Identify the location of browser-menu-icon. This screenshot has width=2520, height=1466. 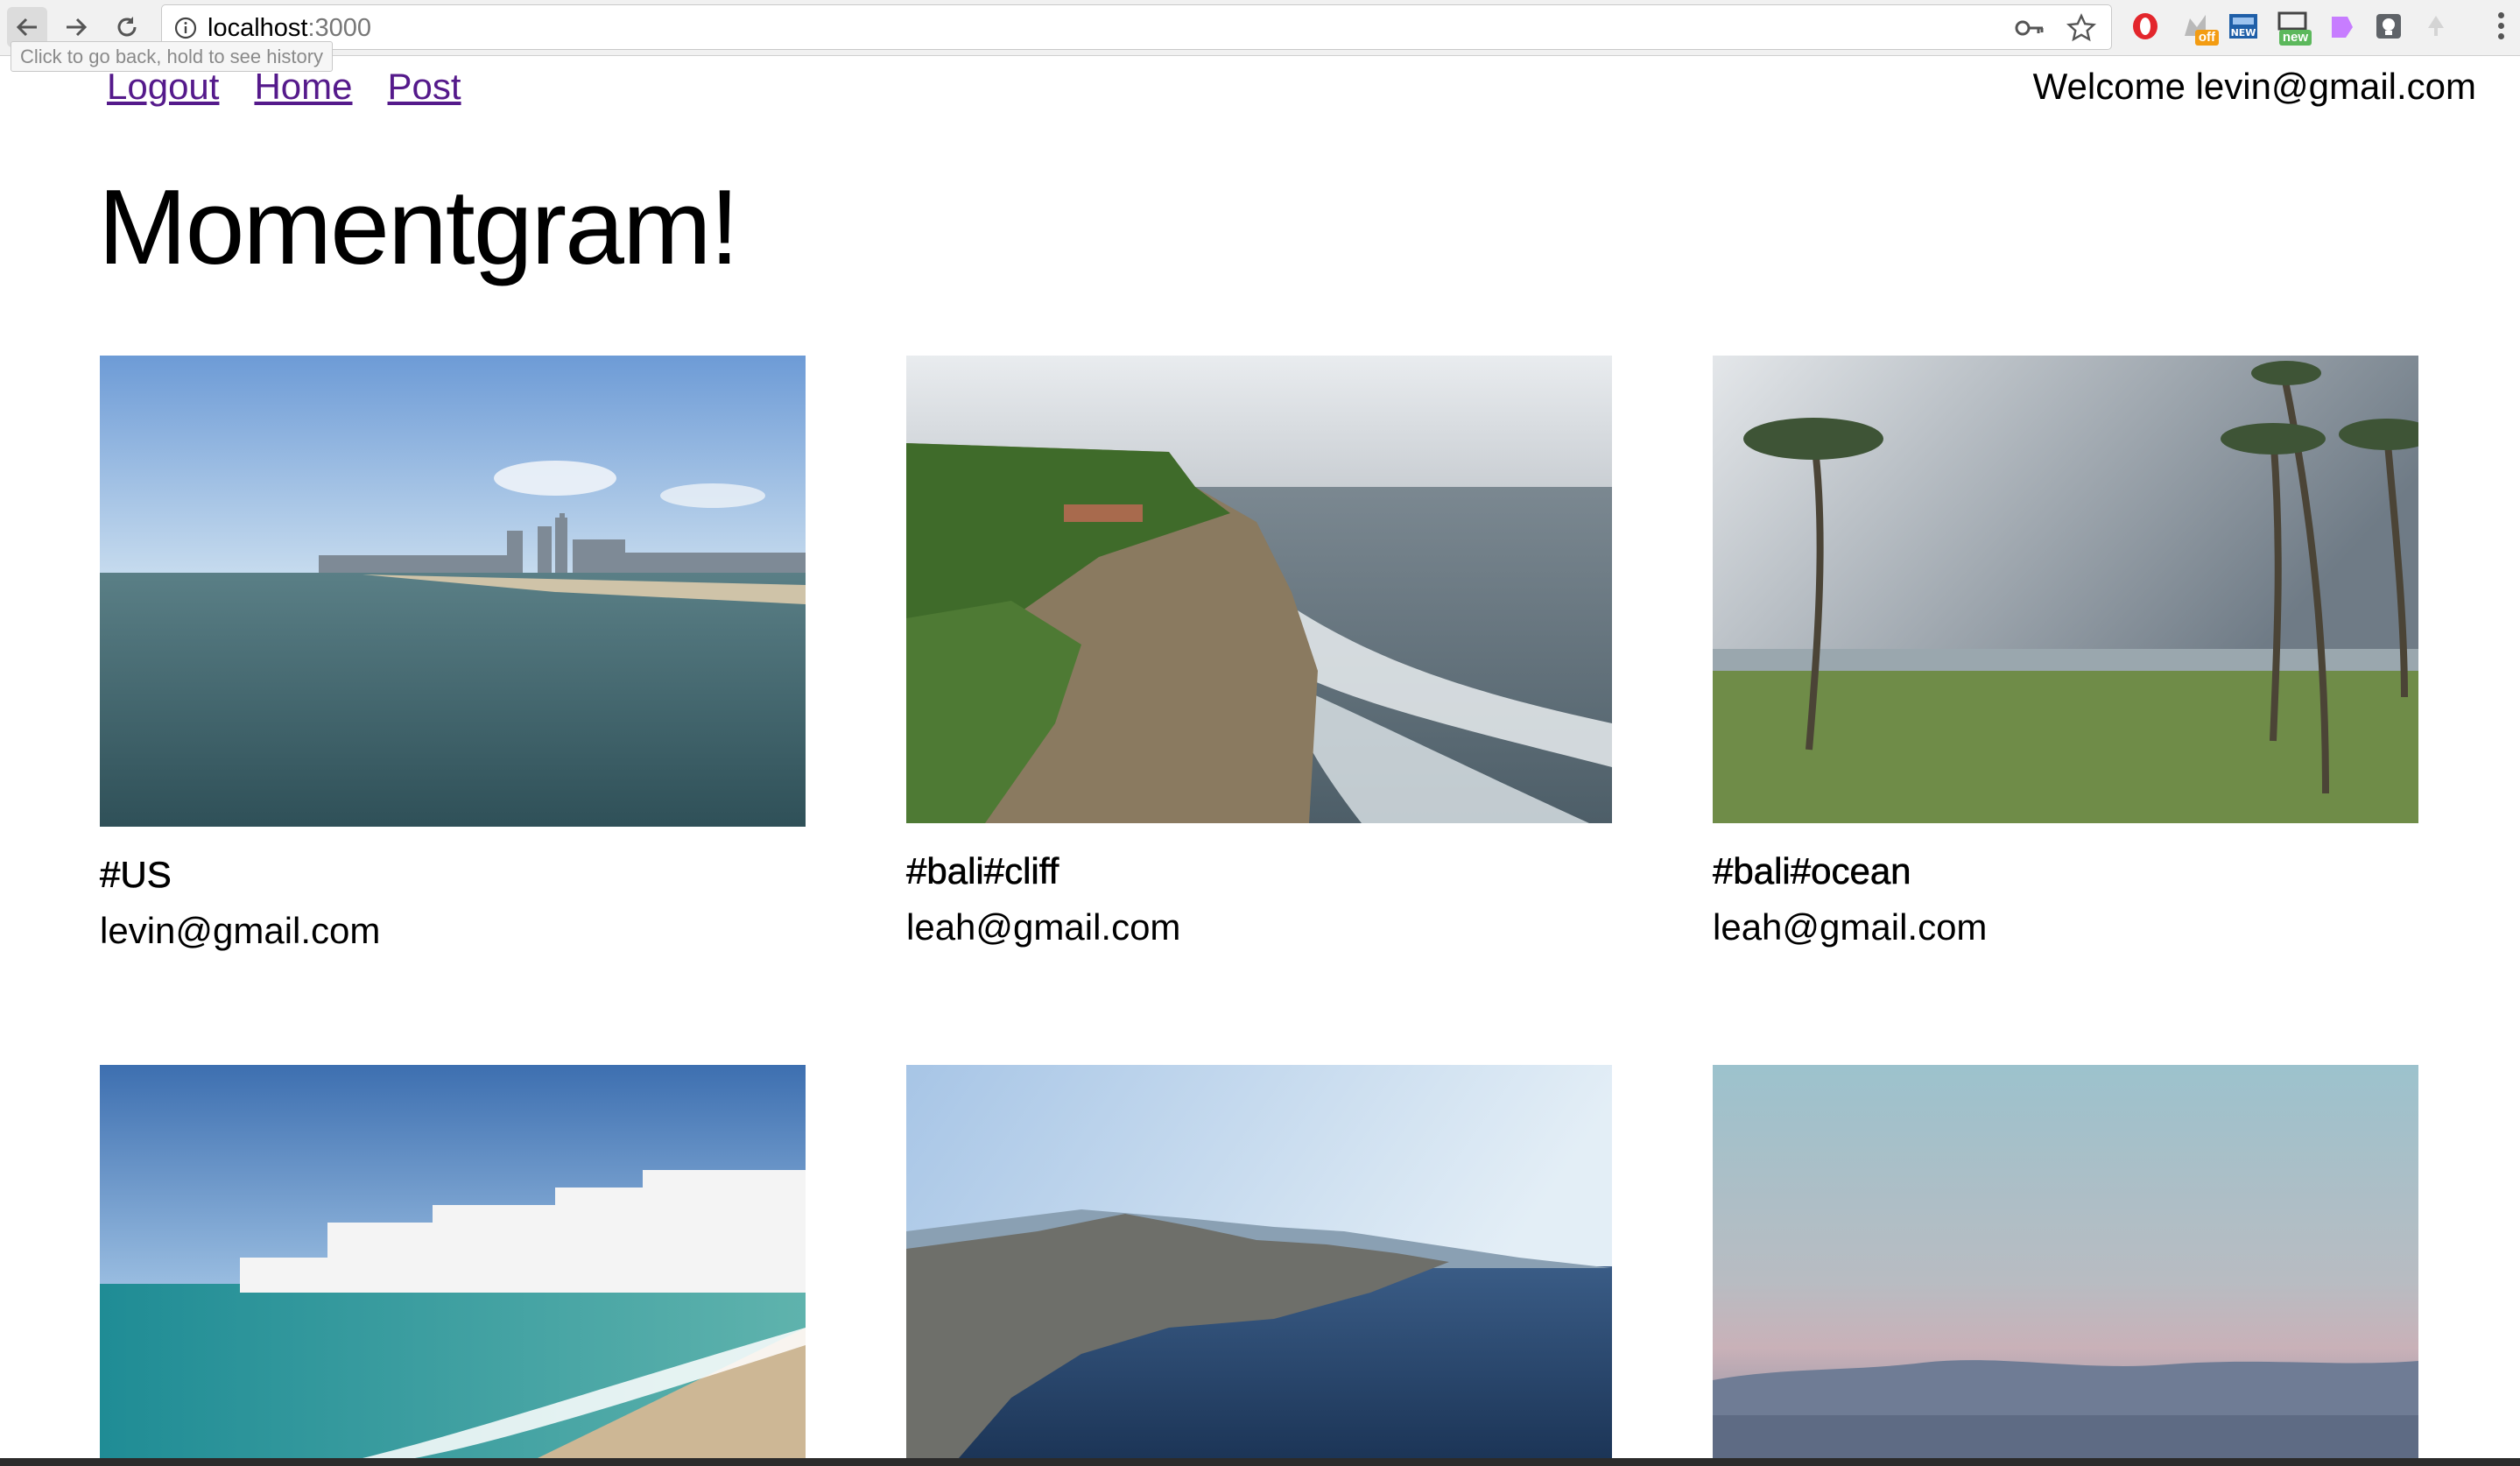
(2500, 28).